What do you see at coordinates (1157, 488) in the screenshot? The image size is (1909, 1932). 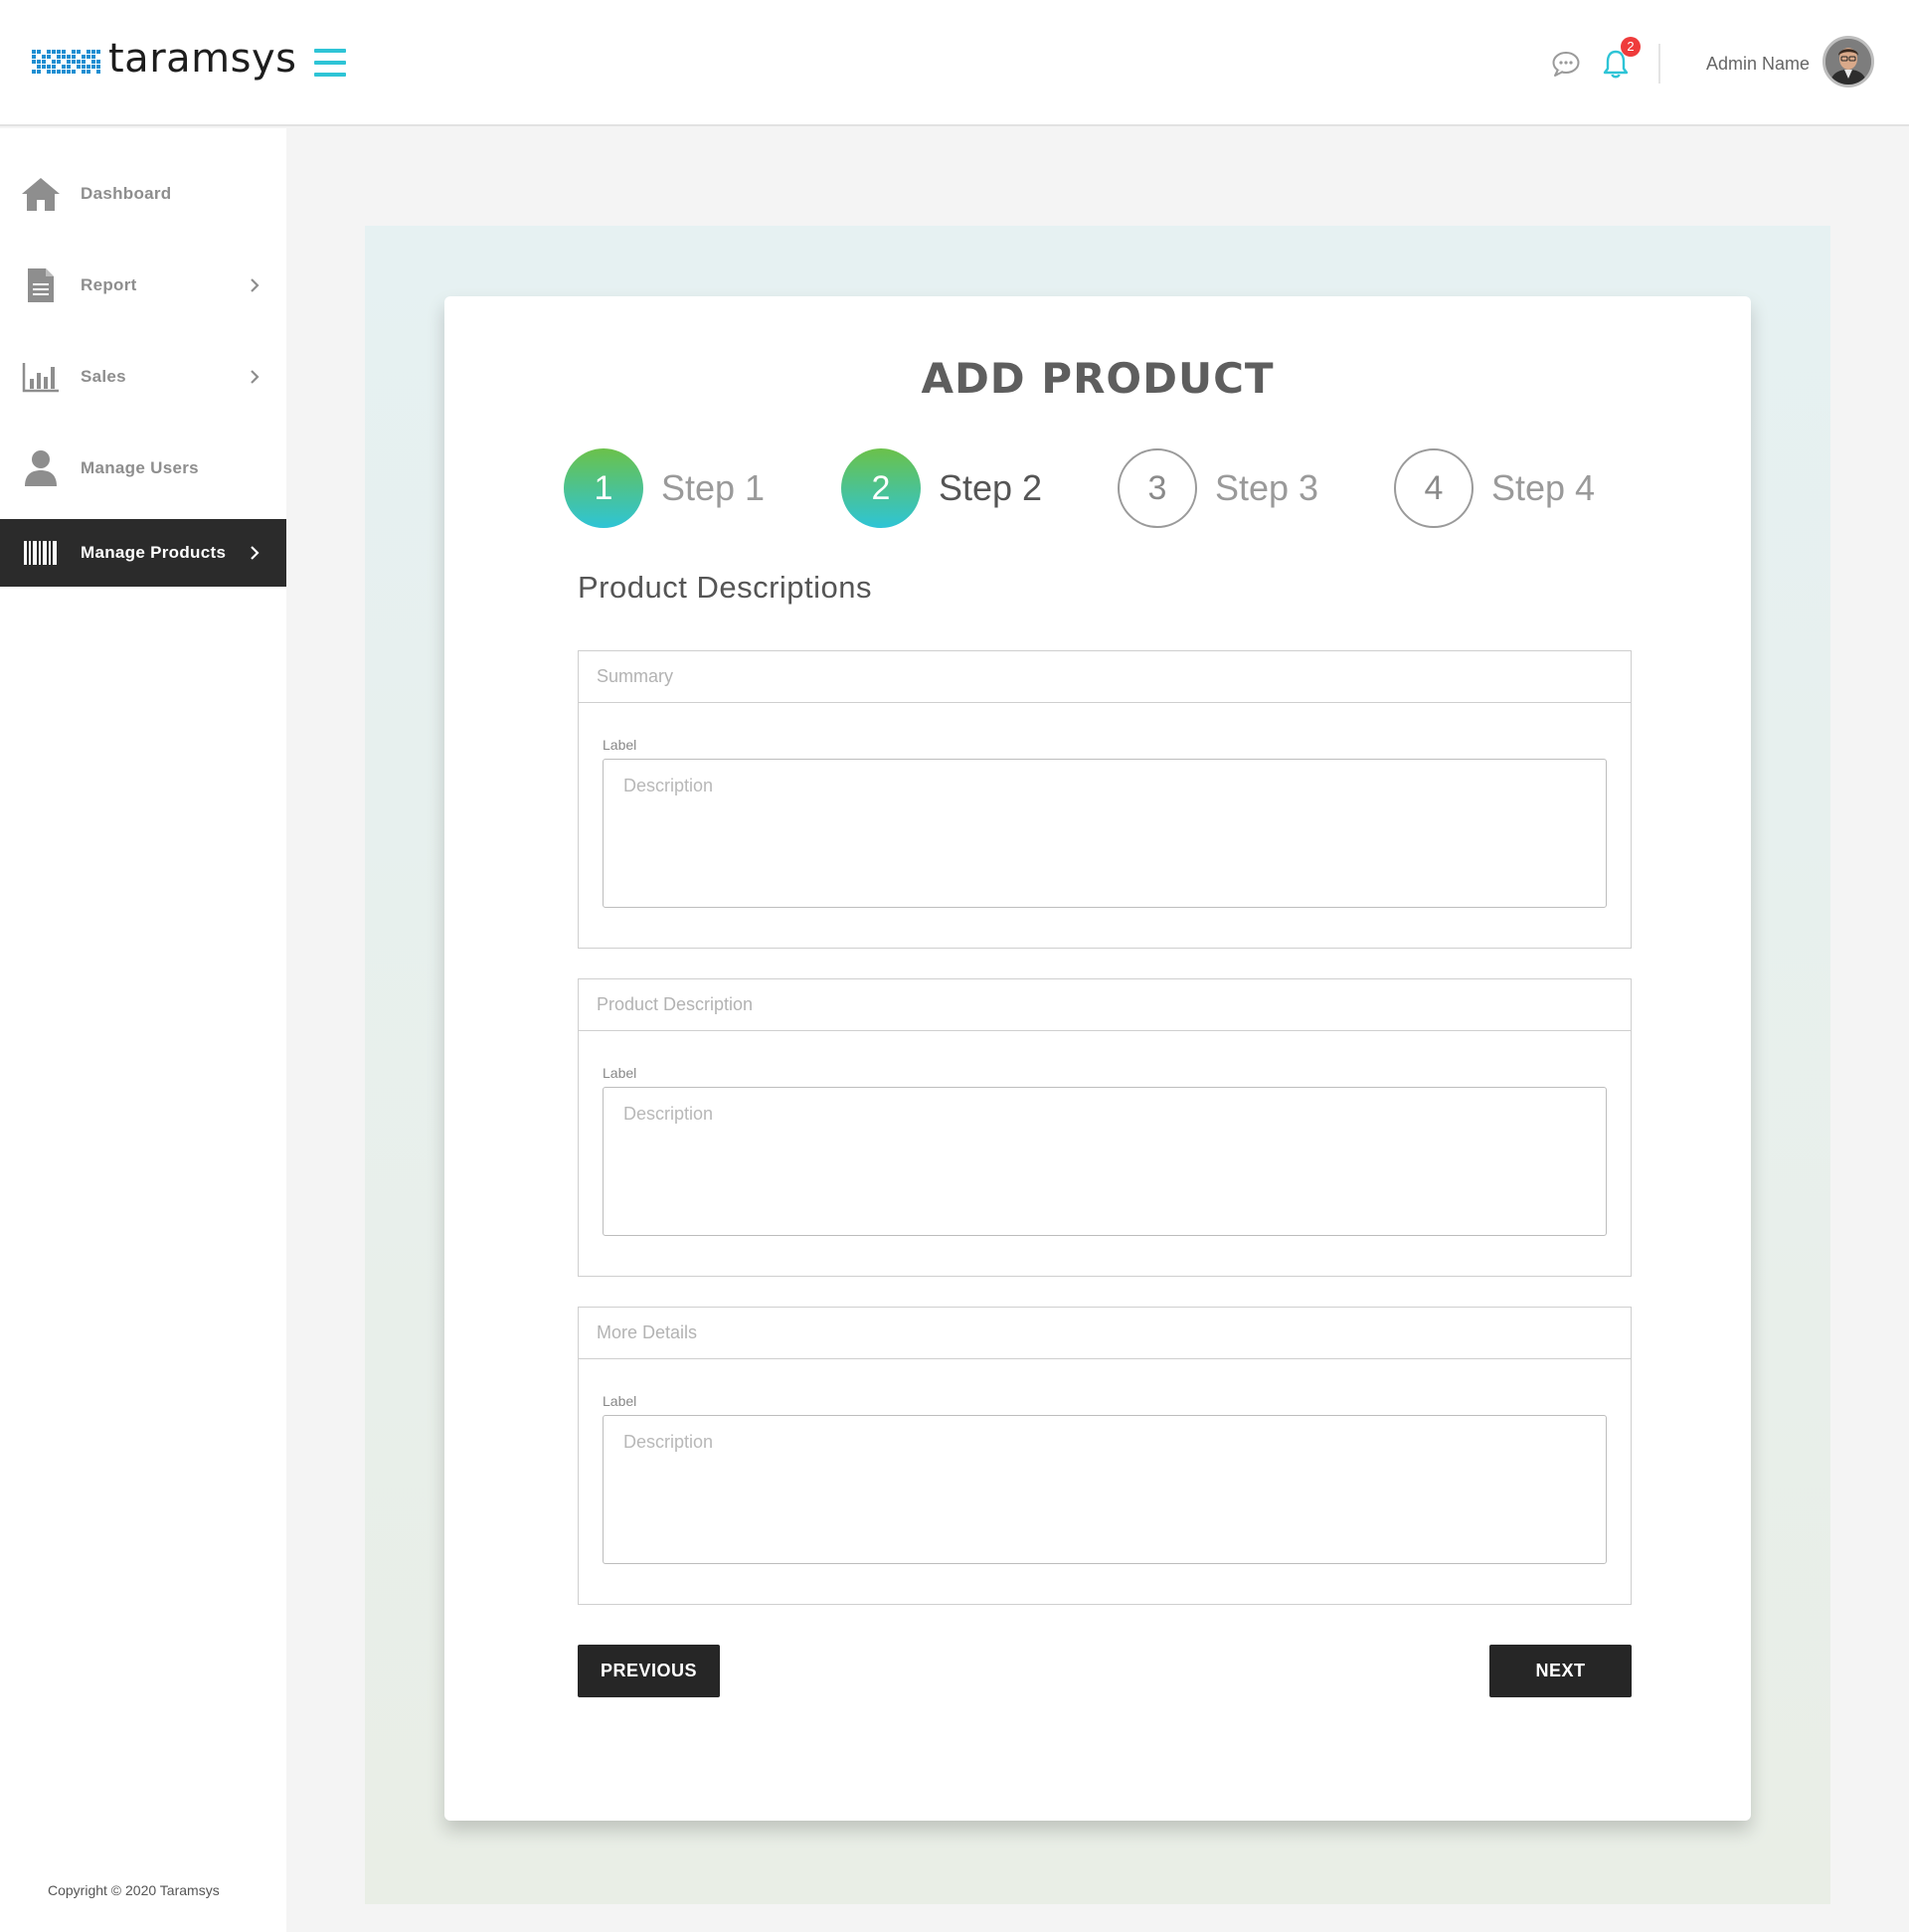 I see `step-number: 3` at bounding box center [1157, 488].